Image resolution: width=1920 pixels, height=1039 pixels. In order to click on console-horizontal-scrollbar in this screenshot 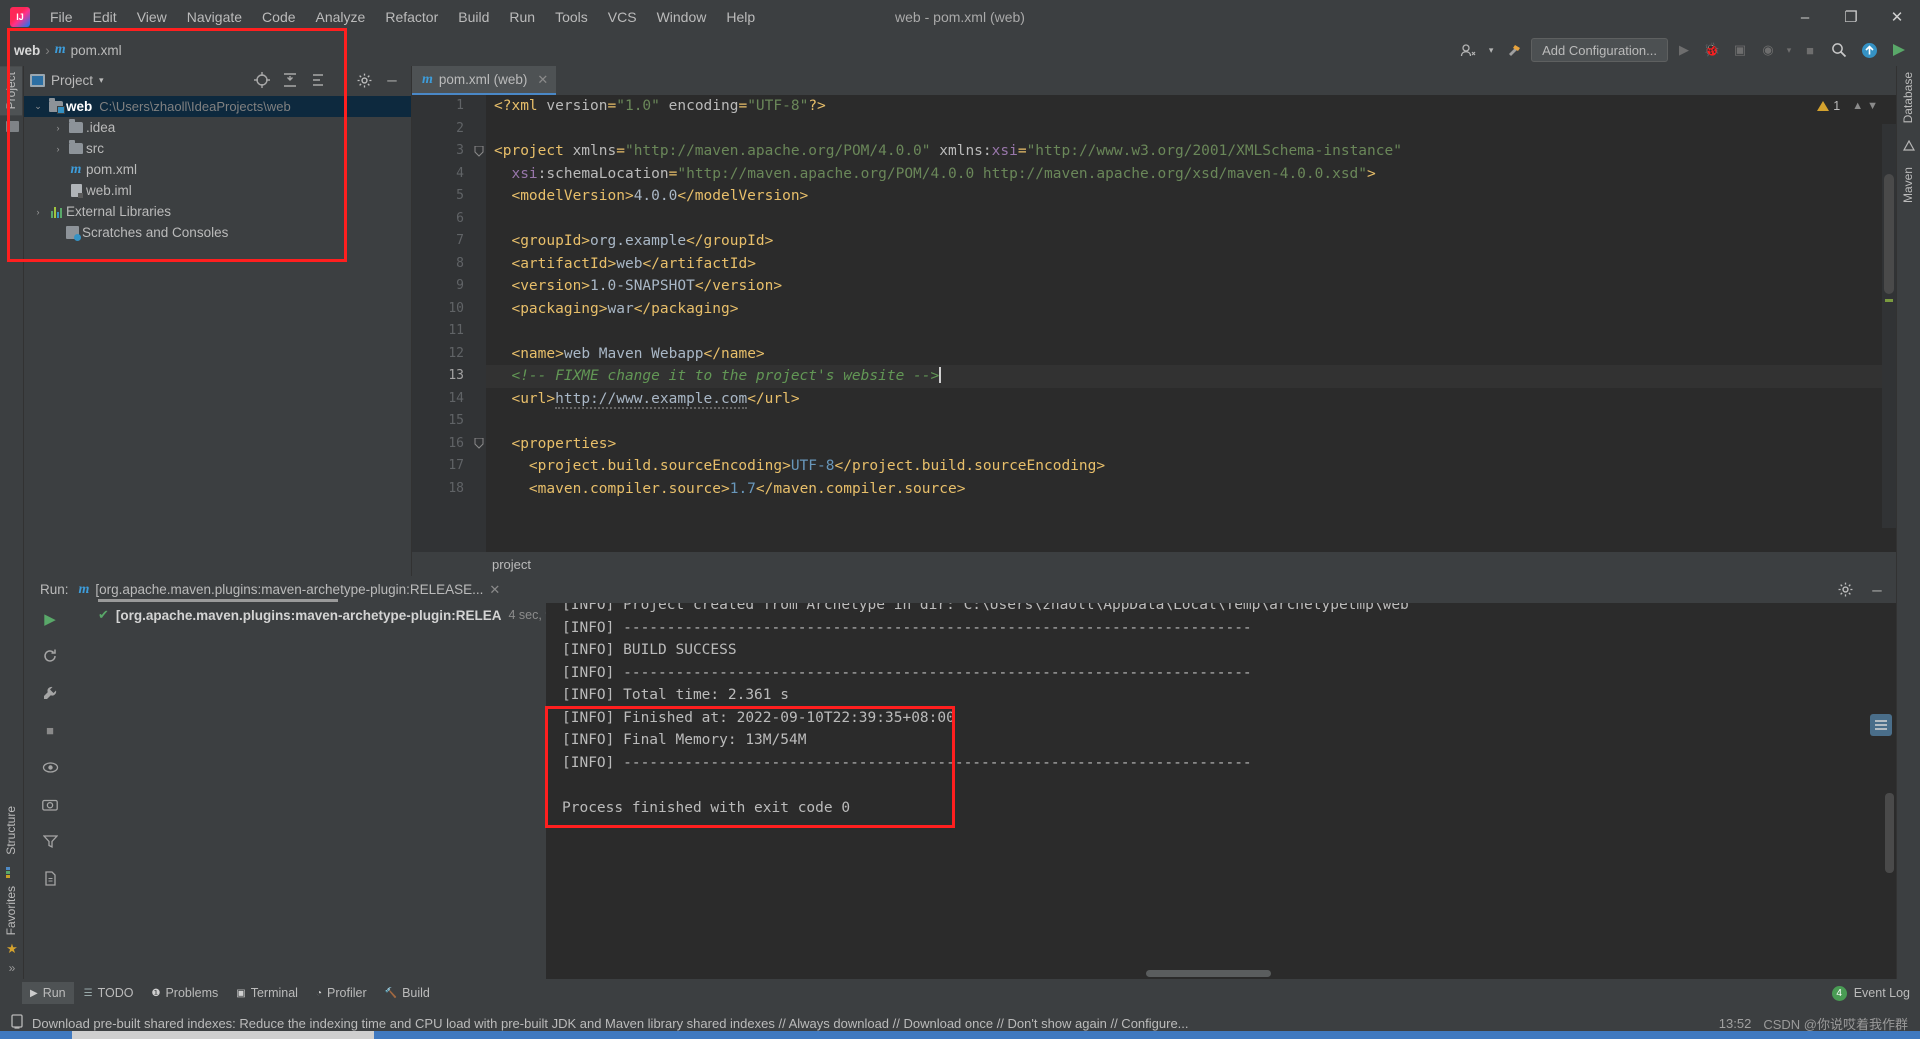, I will do `click(1208, 973)`.